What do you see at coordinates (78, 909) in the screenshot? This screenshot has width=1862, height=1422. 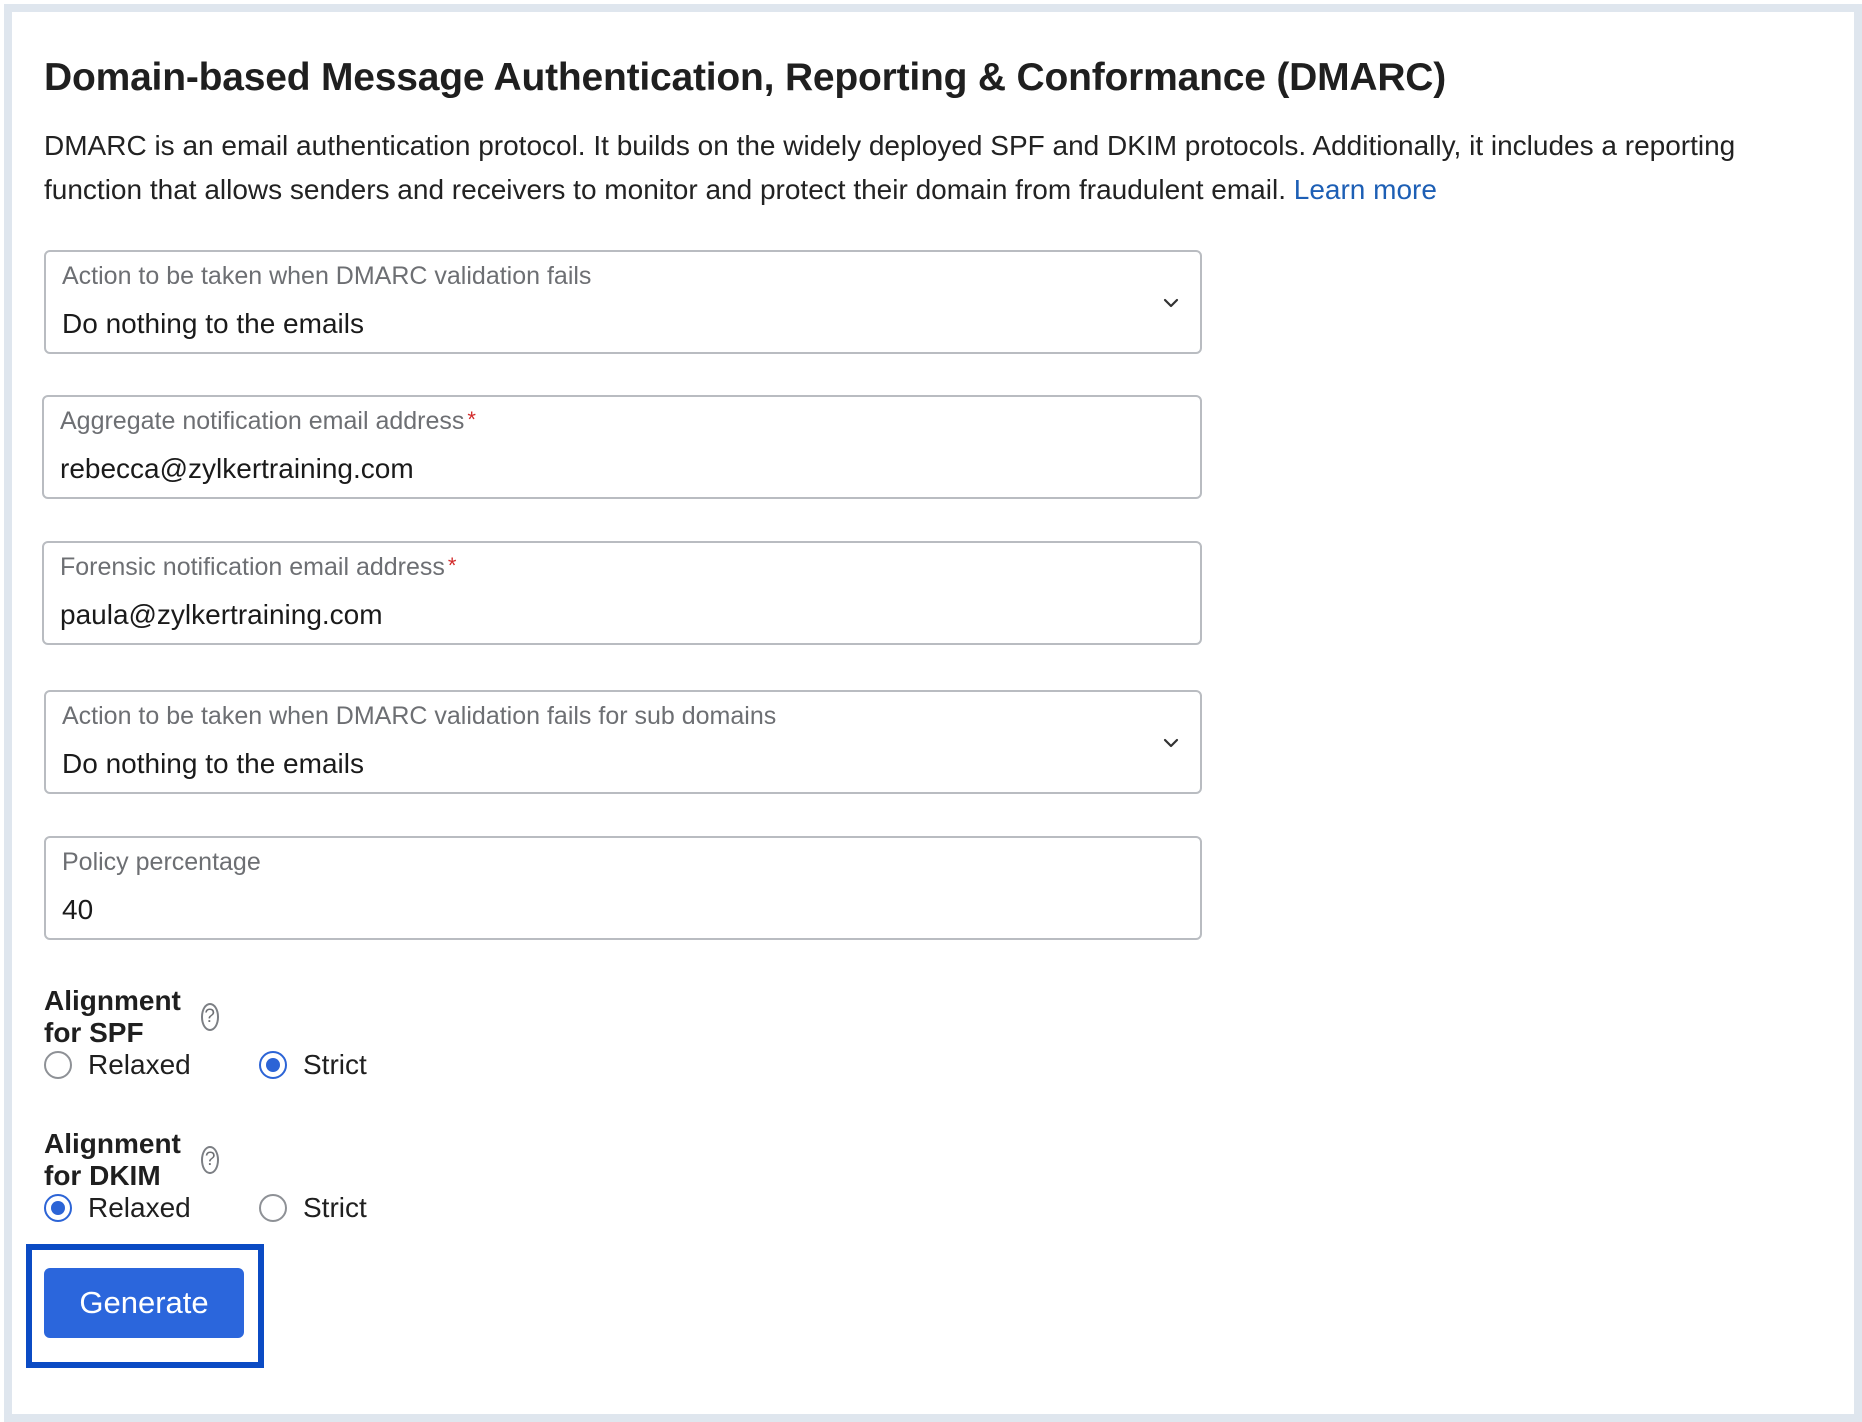 I see `policy-percentage-value: 40` at bounding box center [78, 909].